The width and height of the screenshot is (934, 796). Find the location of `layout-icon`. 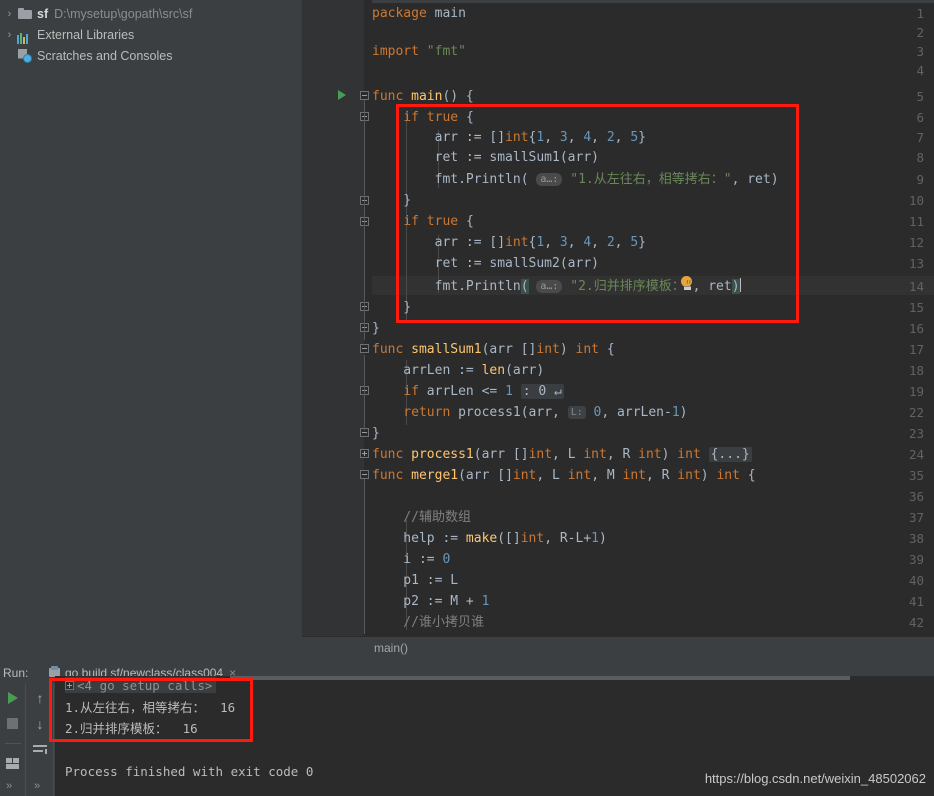

layout-icon is located at coordinates (12, 763).